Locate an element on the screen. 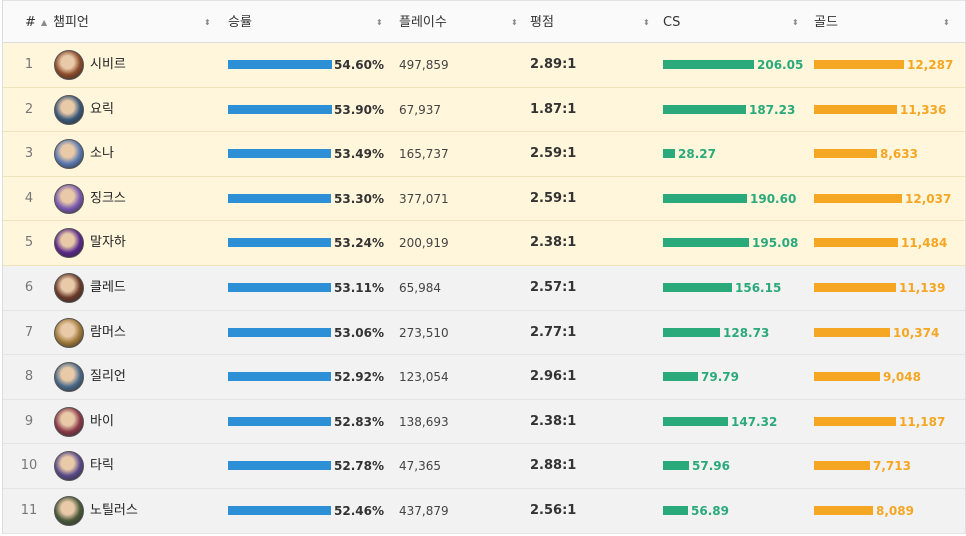  plays-value: 273,510 is located at coordinates (424, 332).